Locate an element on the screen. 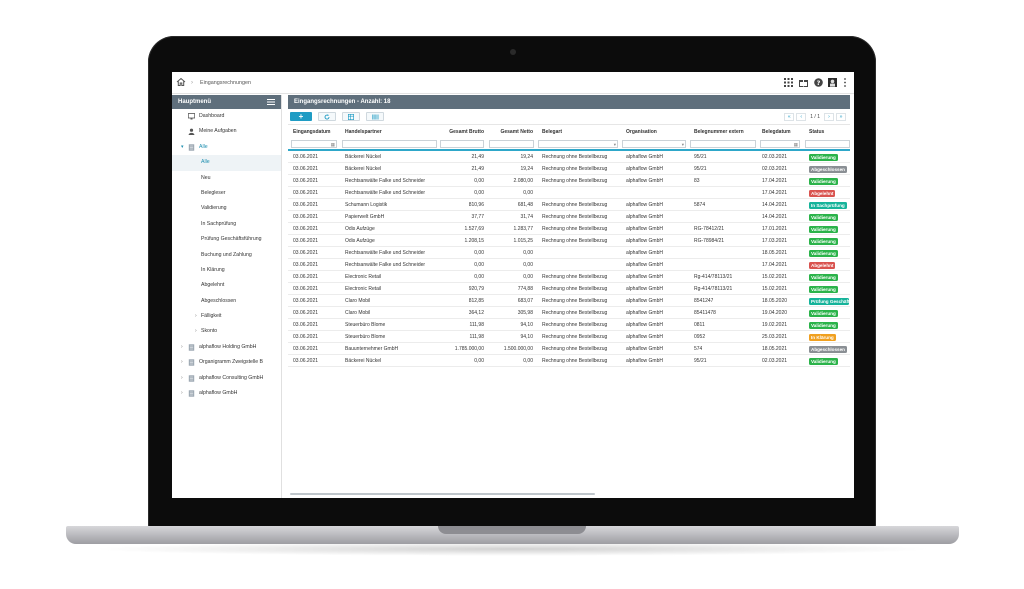  sidebar-item-label: Prüfung Geschäftsführung is located at coordinates (231, 239).